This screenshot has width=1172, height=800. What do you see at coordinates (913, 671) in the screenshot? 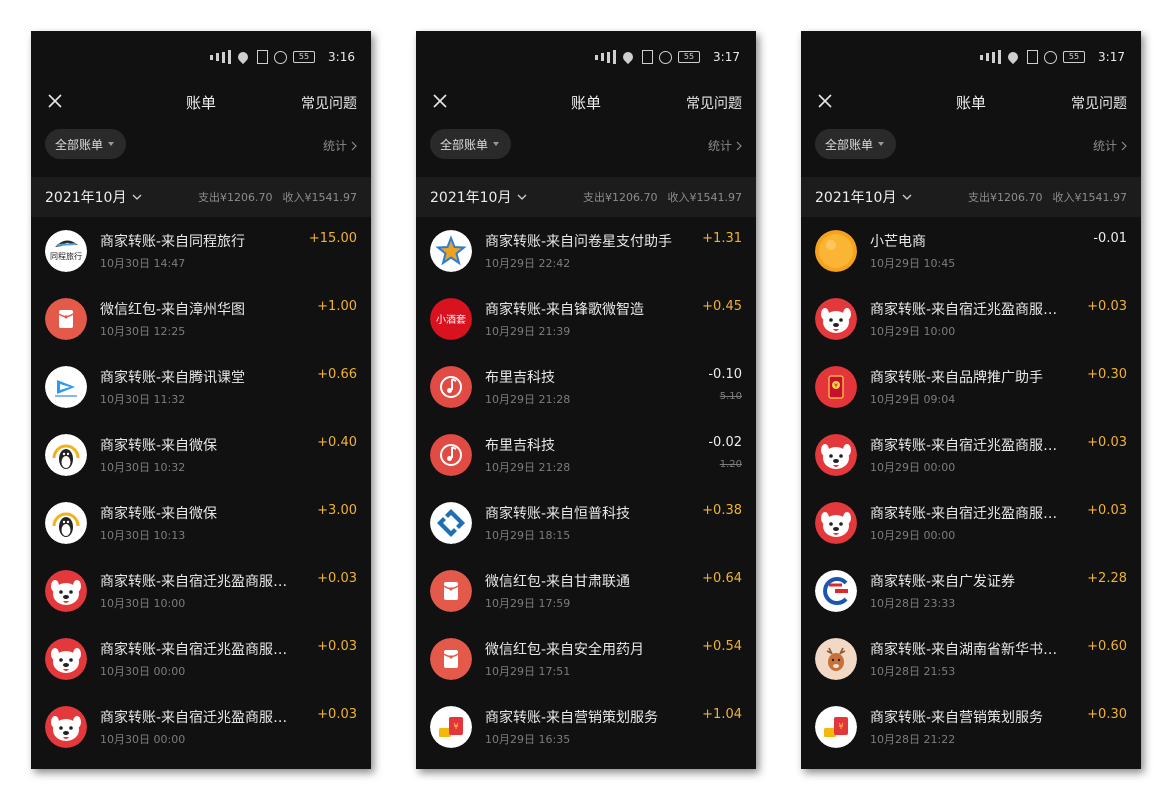
I see `transaction-time: 10月28日 21:53` at bounding box center [913, 671].